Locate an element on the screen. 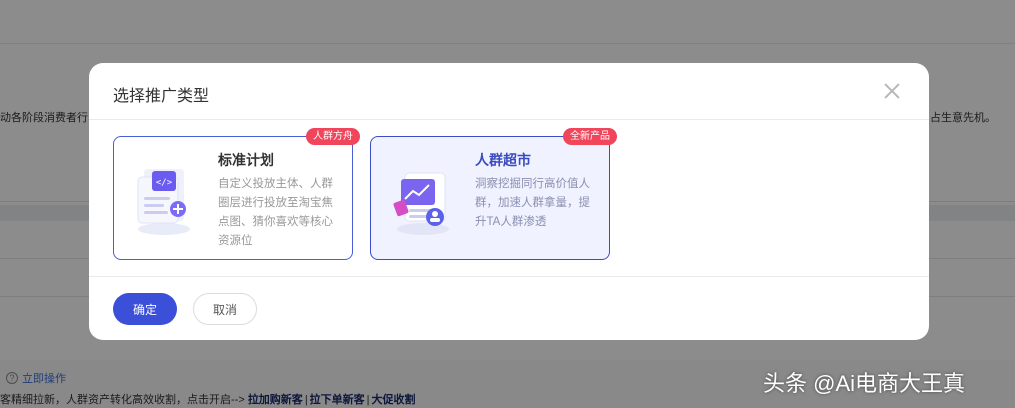 Image resolution: width=1015 pixels, height=408 pixels. card-badge: 人群方舟 is located at coordinates (333, 136).